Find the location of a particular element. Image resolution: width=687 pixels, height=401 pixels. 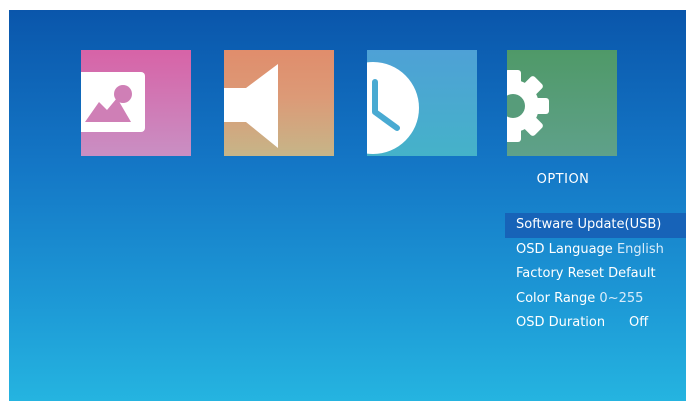

menu-item-factory-reset: Factory Reset Default is located at coordinates (595, 274).